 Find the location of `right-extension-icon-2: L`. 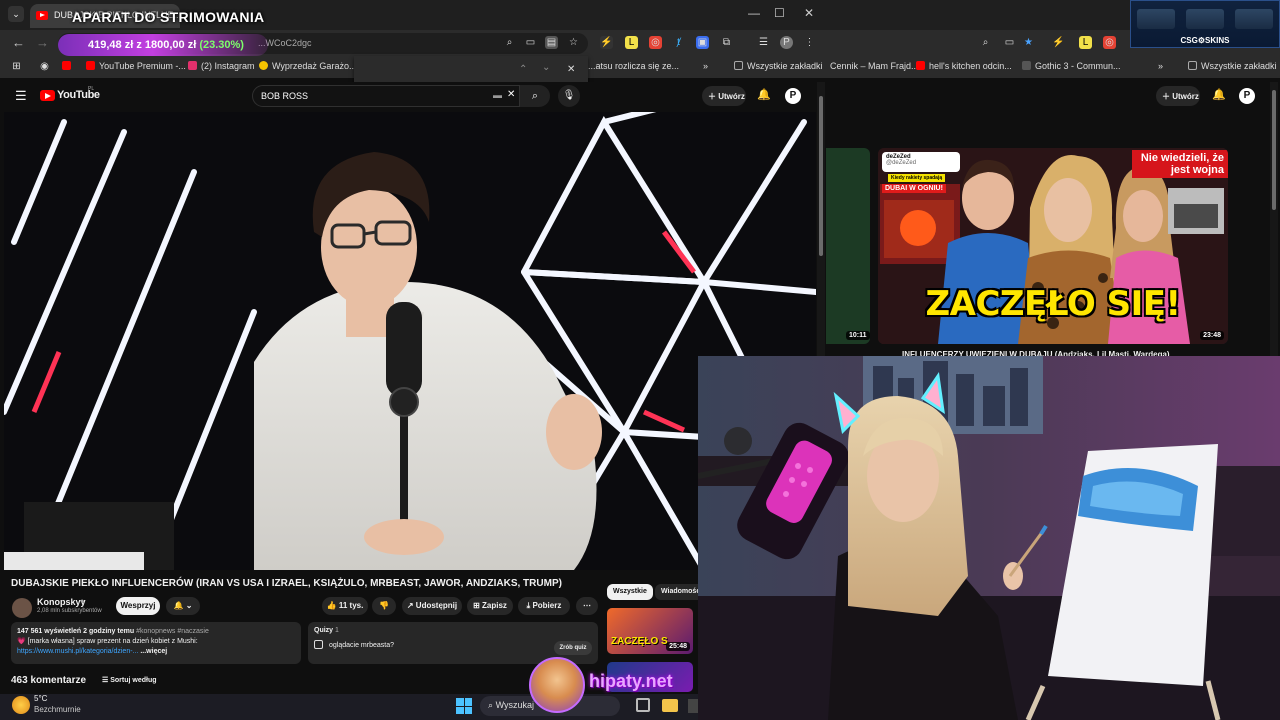

right-extension-icon-2: L is located at coordinates (1085, 42).